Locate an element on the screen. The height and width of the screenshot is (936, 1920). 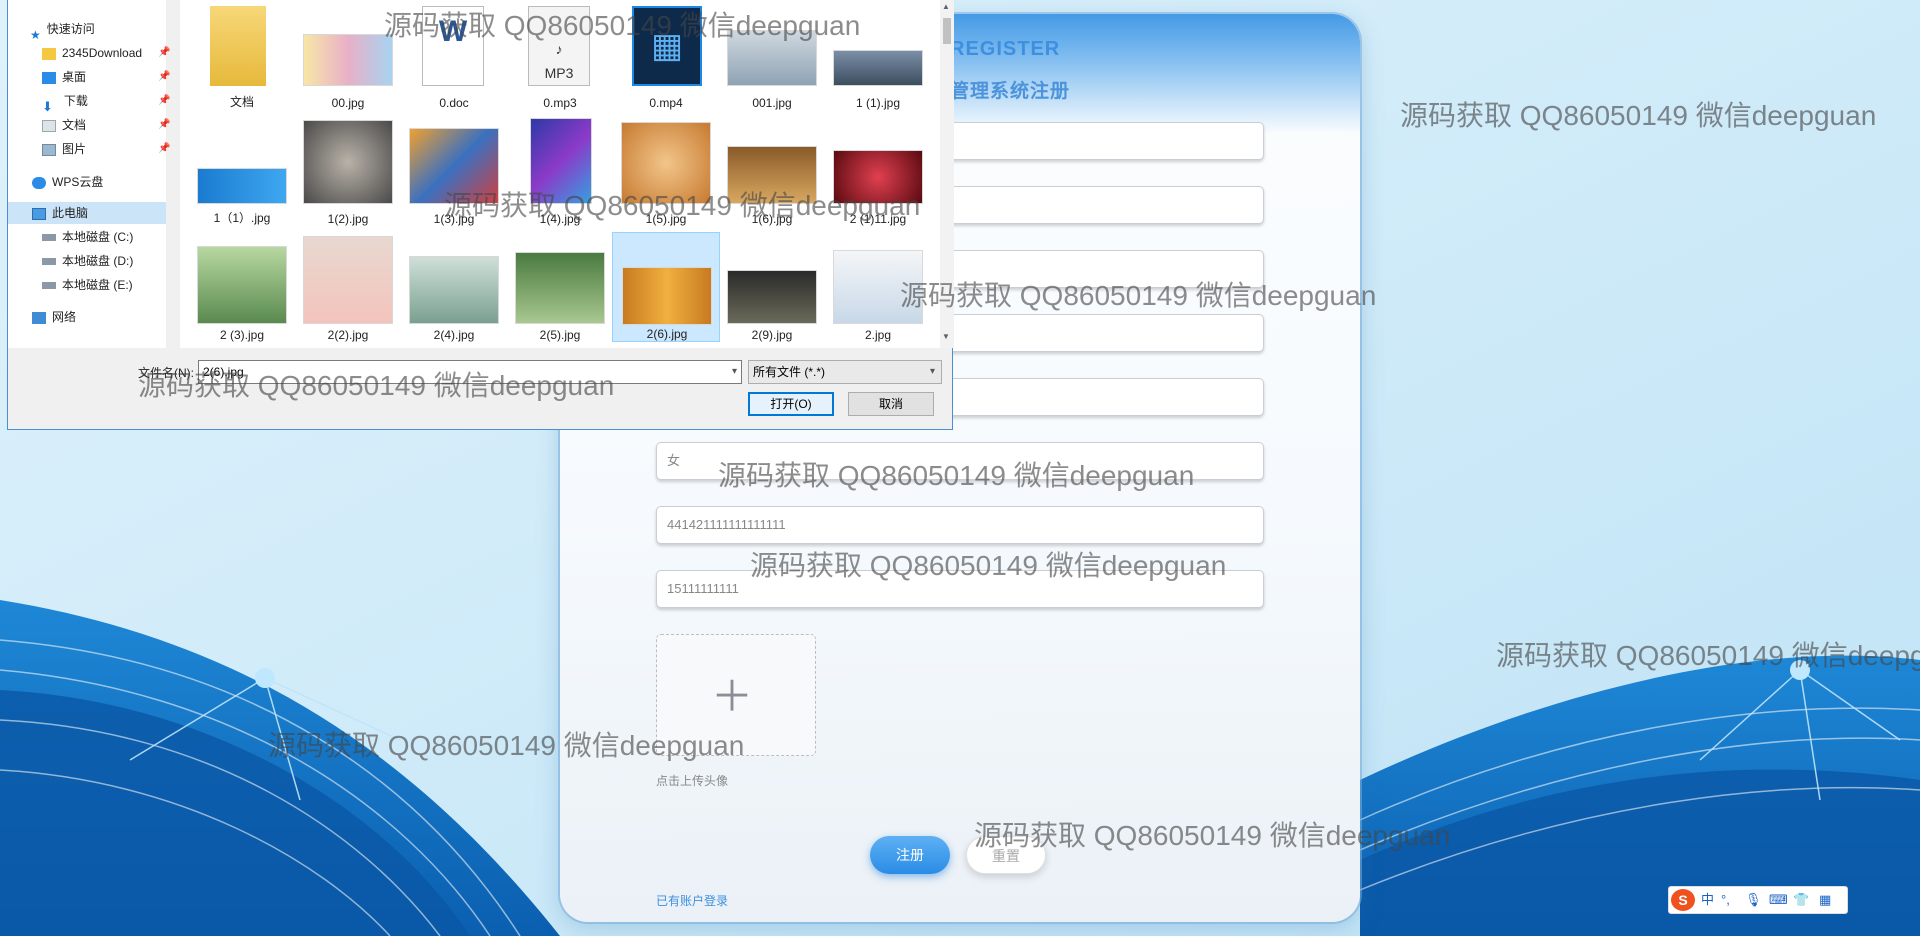
file-item: 2(4).jpg is located at coordinates (450, 287).